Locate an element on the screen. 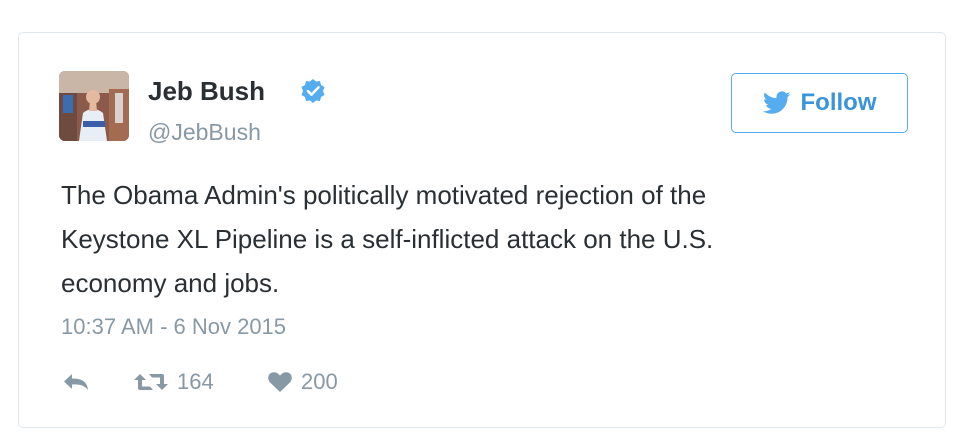  verified-badge-icon is located at coordinates (313, 91).